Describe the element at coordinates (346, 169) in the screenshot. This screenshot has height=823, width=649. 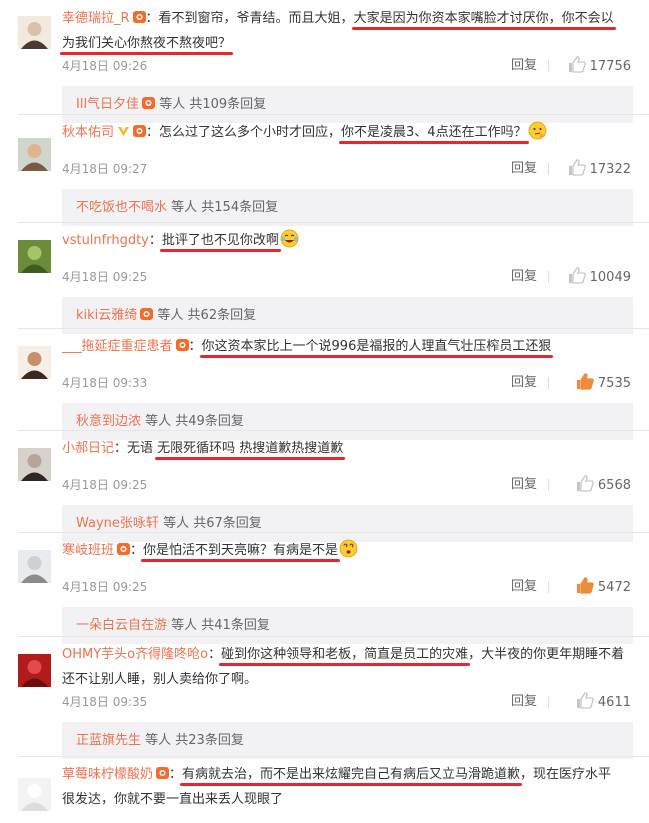
I see `comment-meta: 4月18日 09:27 回复 17322` at that location.